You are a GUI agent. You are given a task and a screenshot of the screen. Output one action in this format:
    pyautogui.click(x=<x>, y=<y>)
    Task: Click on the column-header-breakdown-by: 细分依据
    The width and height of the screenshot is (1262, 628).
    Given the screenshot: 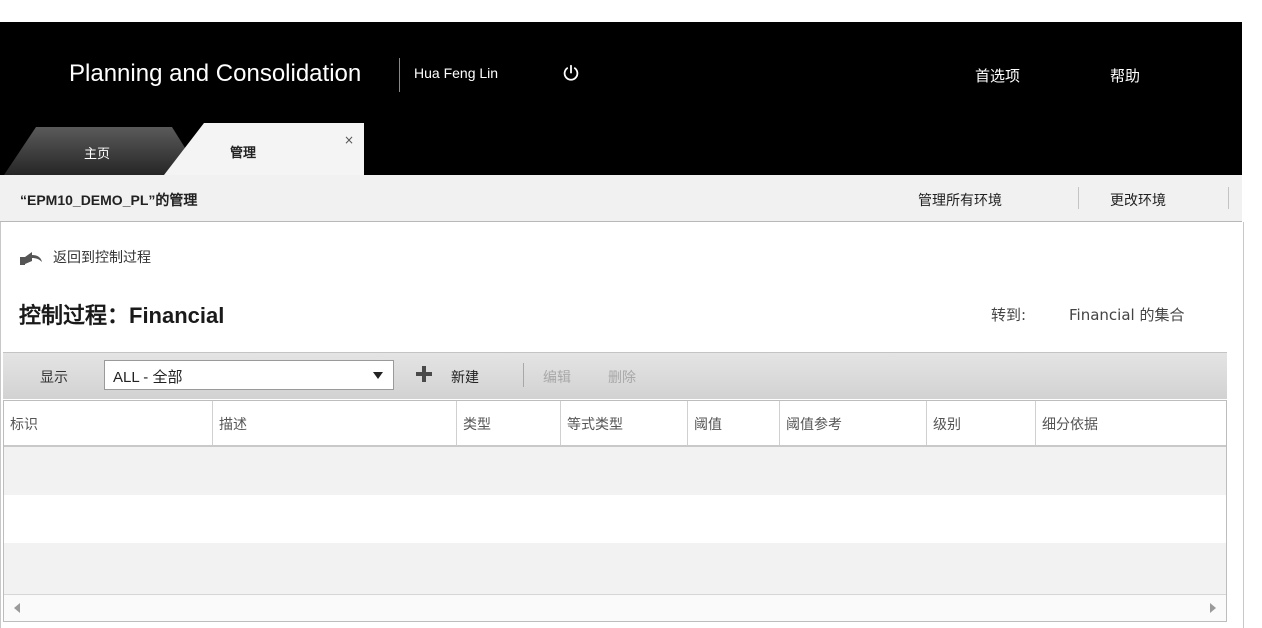 What is the action you would take?
    pyautogui.click(x=1131, y=423)
    